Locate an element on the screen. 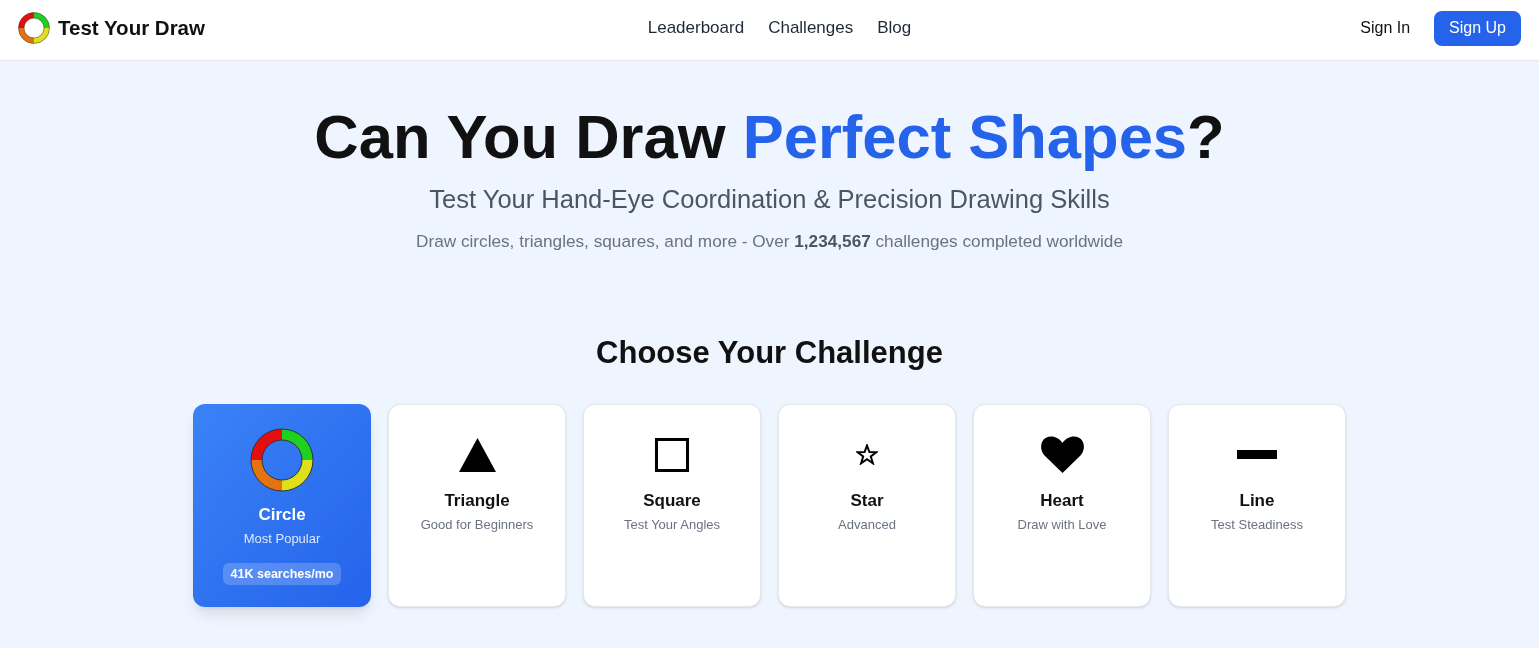 The height and width of the screenshot is (648, 1539). square-icon is located at coordinates (672, 454).